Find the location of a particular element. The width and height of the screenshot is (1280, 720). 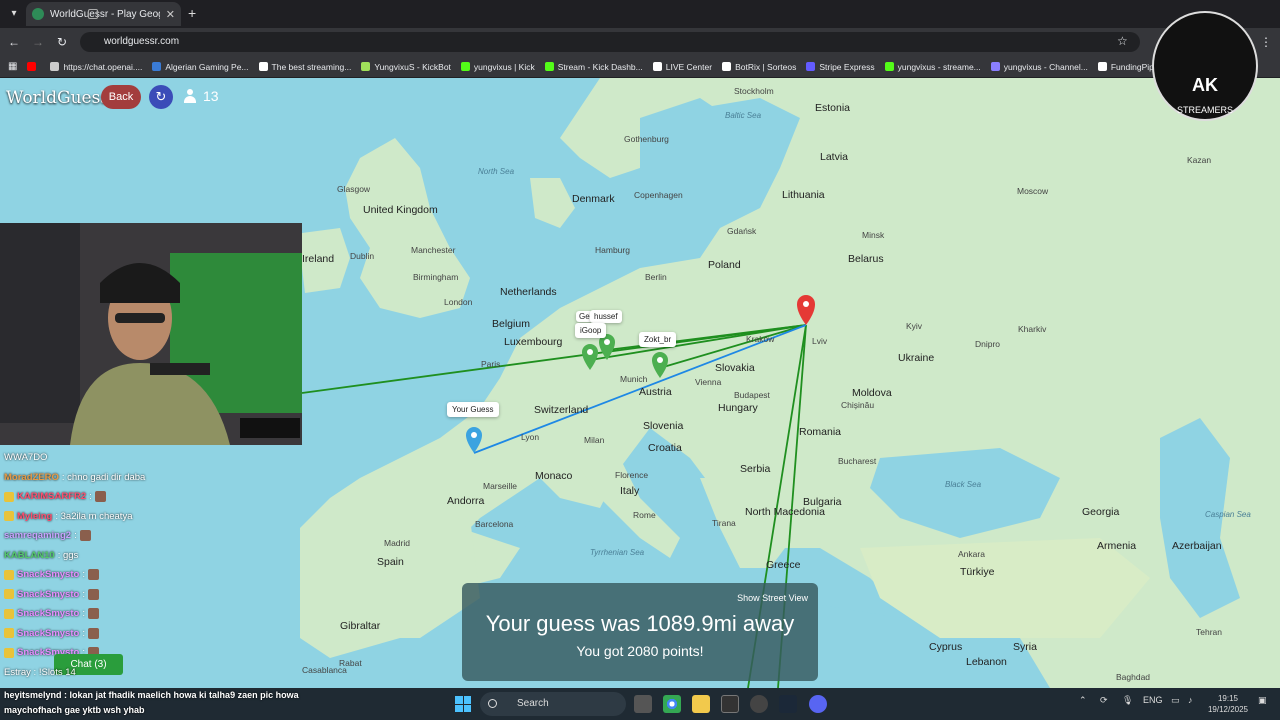

bookmark-star-icon: ☆ is located at coordinates (1122, 41).